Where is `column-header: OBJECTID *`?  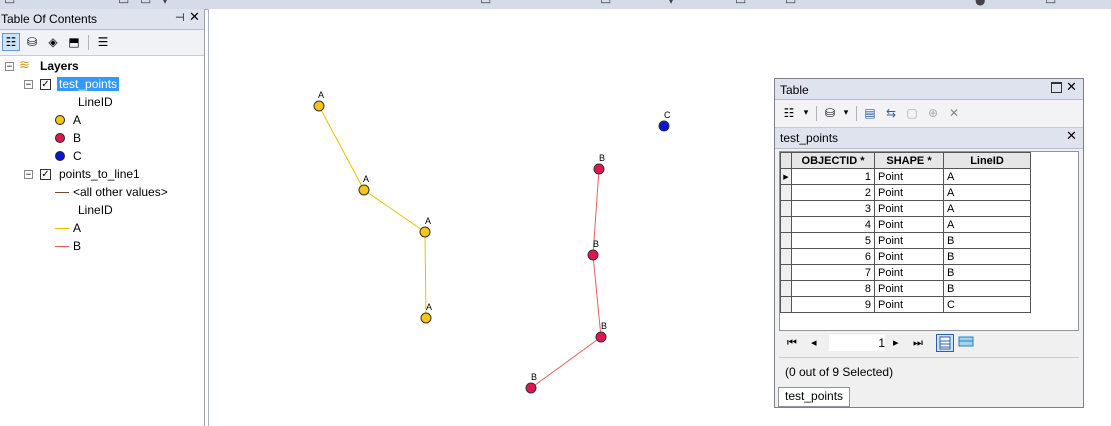 column-header: OBJECTID * is located at coordinates (833, 160).